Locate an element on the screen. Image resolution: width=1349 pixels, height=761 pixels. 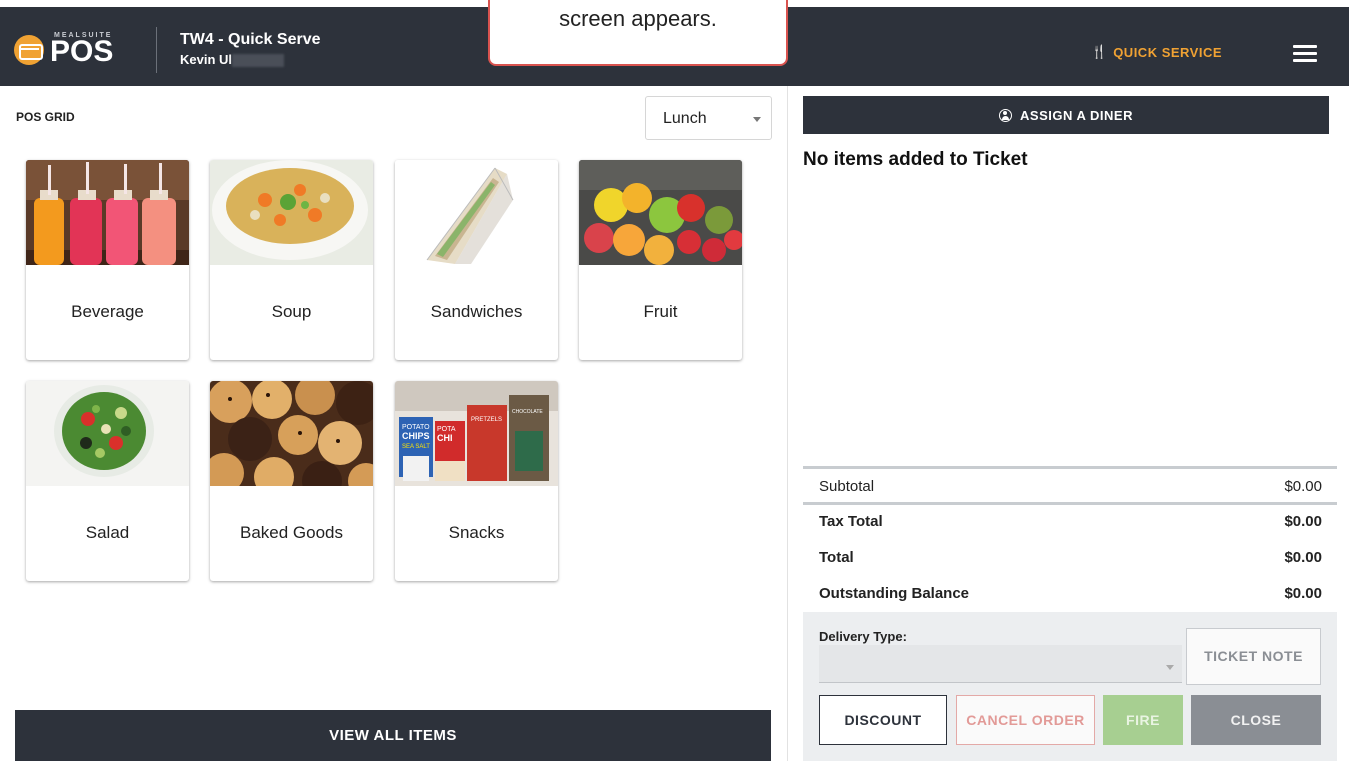
tax-total-value: $0.00 is located at coordinates (1303, 521).